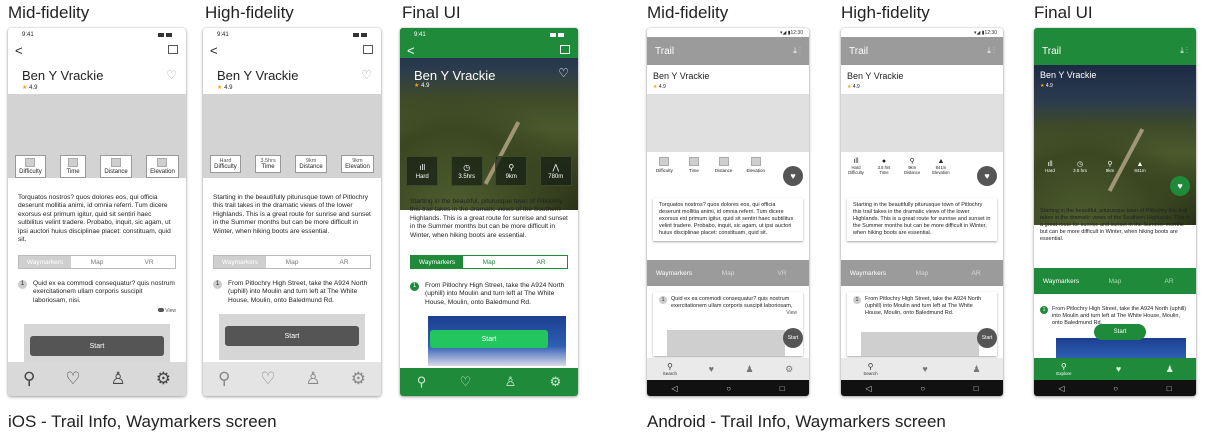 The height and width of the screenshot is (436, 1215). I want to click on hero-photo, so click(1115, 145).